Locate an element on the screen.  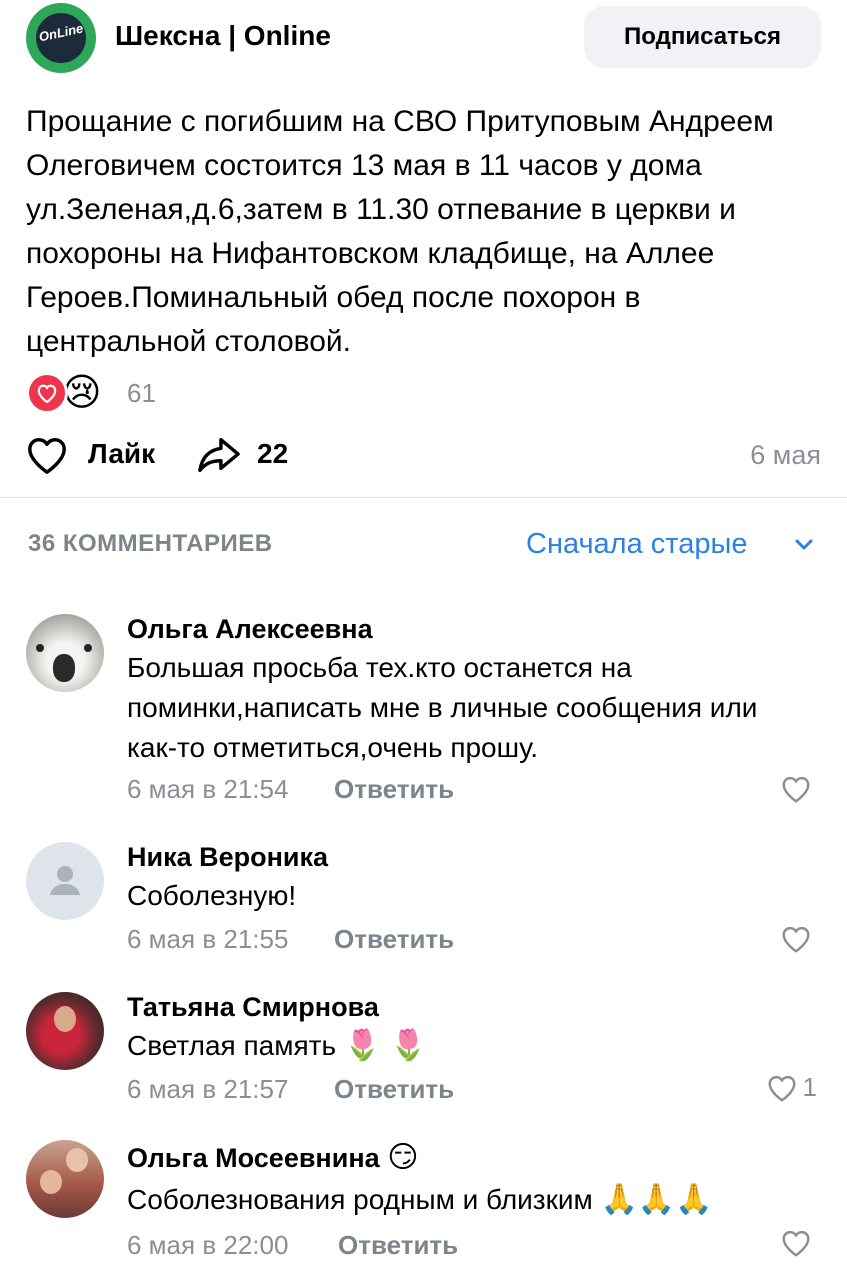
comment-text: Соболезную! is located at coordinates (212, 895).